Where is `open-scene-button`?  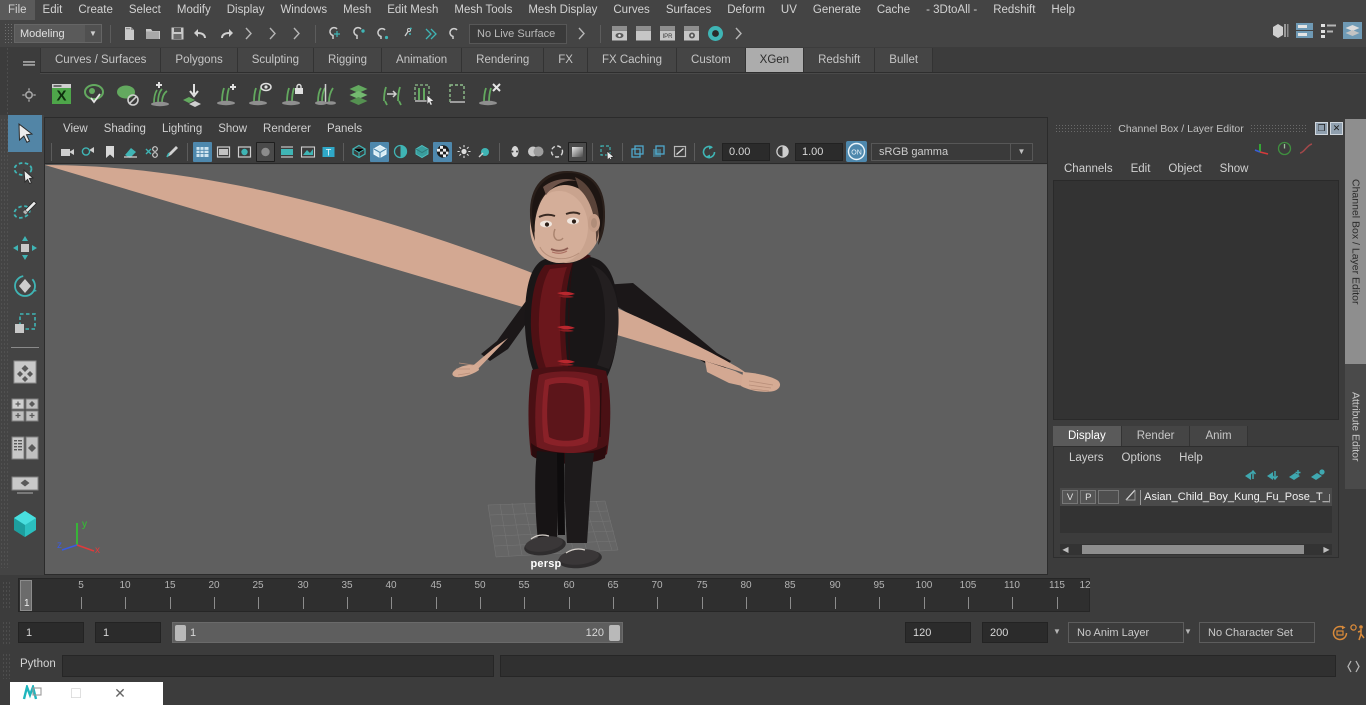 open-scene-button is located at coordinates (153, 34).